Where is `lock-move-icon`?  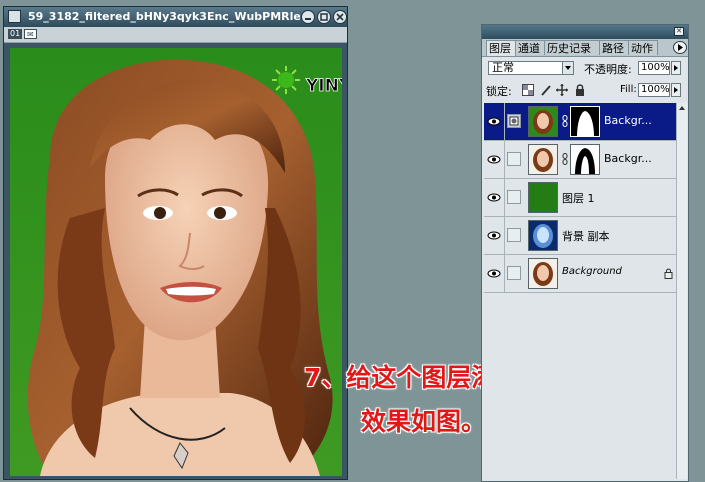 lock-move-icon is located at coordinates (562, 90).